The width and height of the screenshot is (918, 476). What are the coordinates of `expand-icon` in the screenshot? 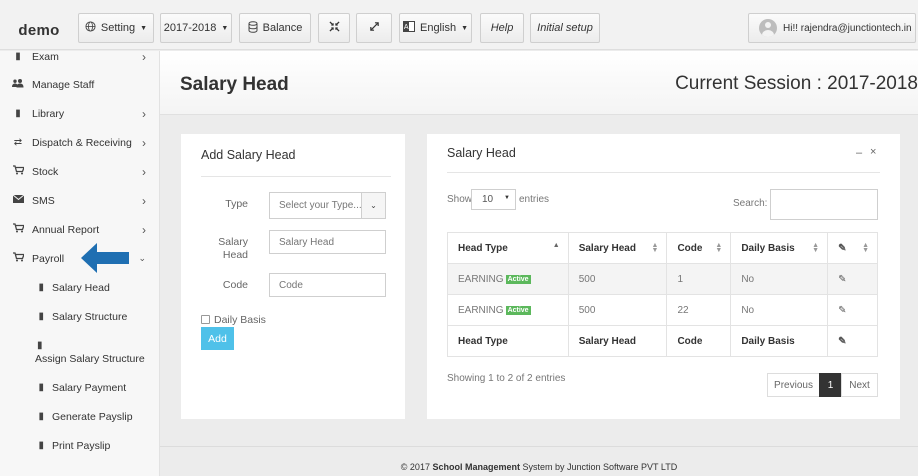 It's located at (374, 28).